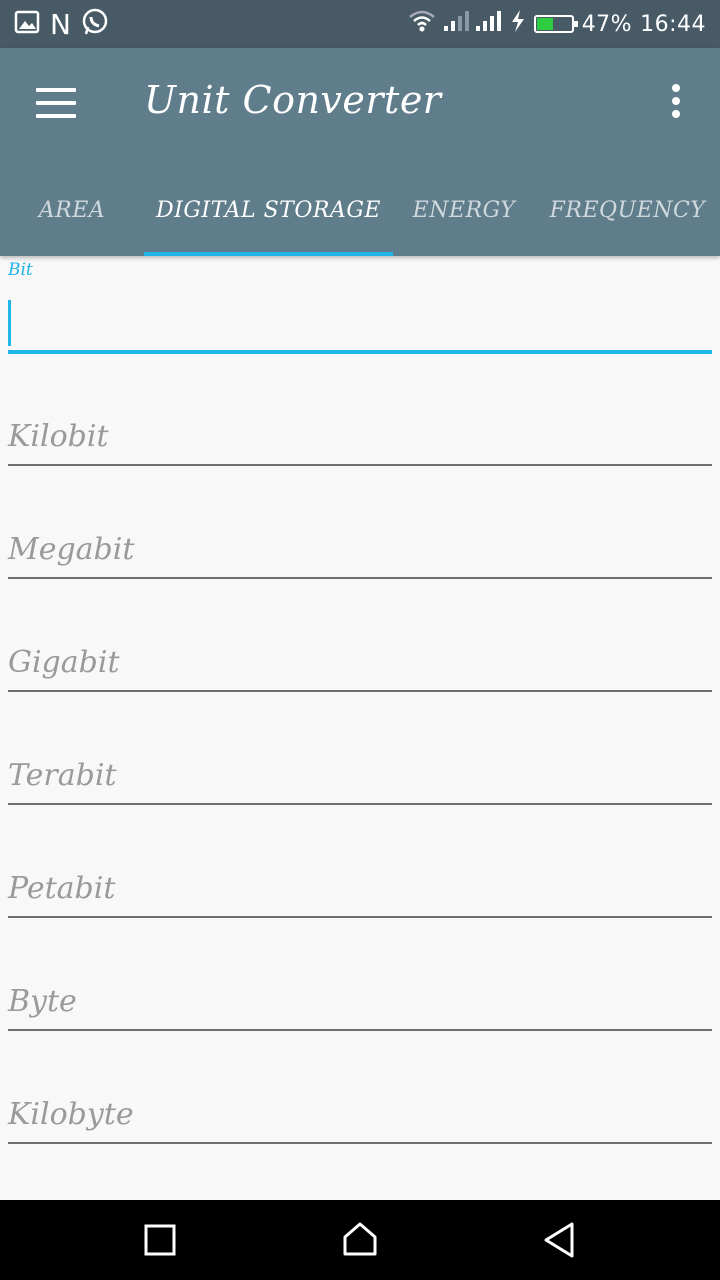 This screenshot has height=1280, width=720. What do you see at coordinates (71, 549) in the screenshot?
I see `megabit-placeholder: Megabit` at bounding box center [71, 549].